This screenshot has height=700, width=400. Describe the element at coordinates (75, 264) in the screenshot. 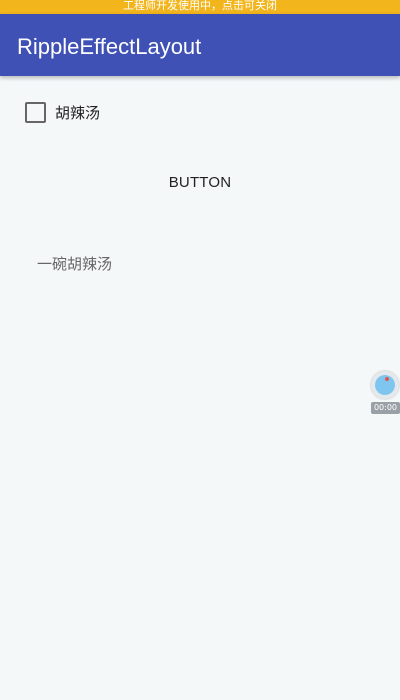

I see `body-text: 一碗胡辣汤` at that location.